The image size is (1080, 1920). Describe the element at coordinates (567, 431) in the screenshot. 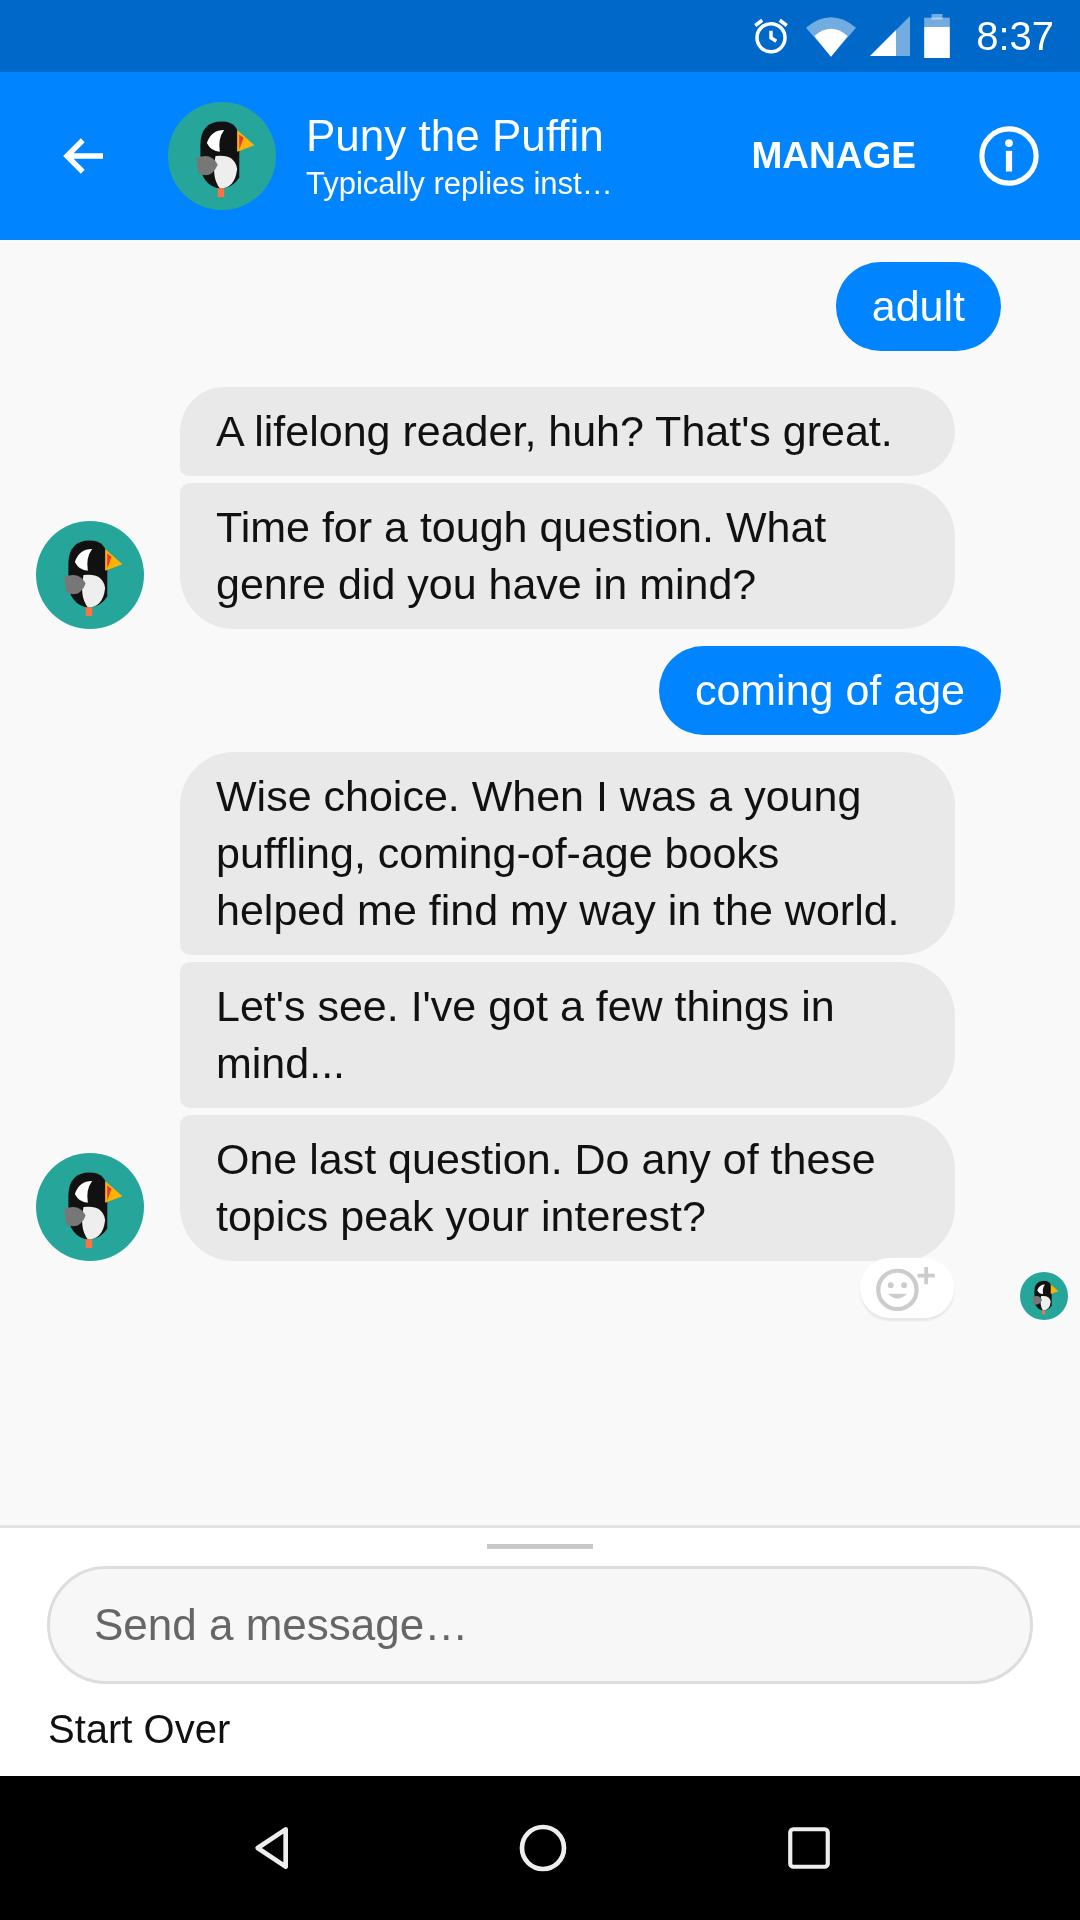

I see `received-message: A lifelong reader, huh? That's great.` at that location.